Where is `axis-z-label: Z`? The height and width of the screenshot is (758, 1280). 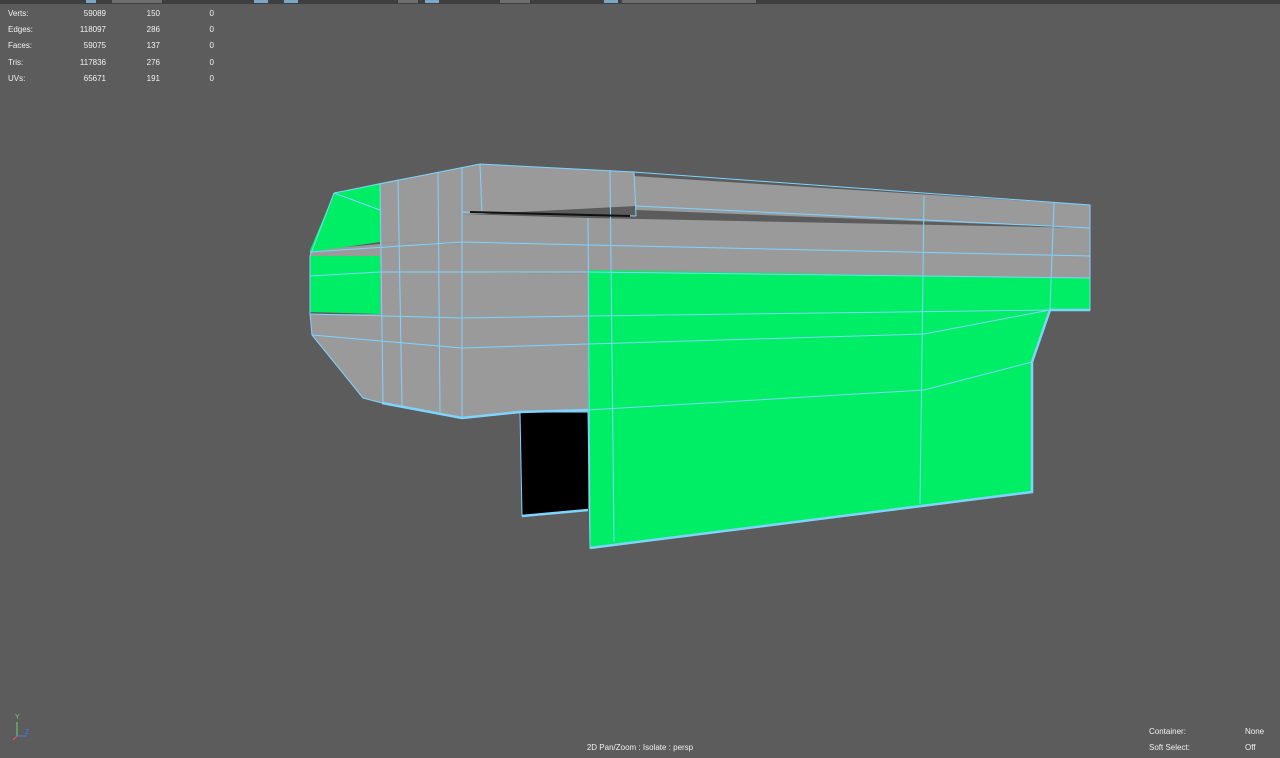
axis-z-label: Z is located at coordinates (27, 732).